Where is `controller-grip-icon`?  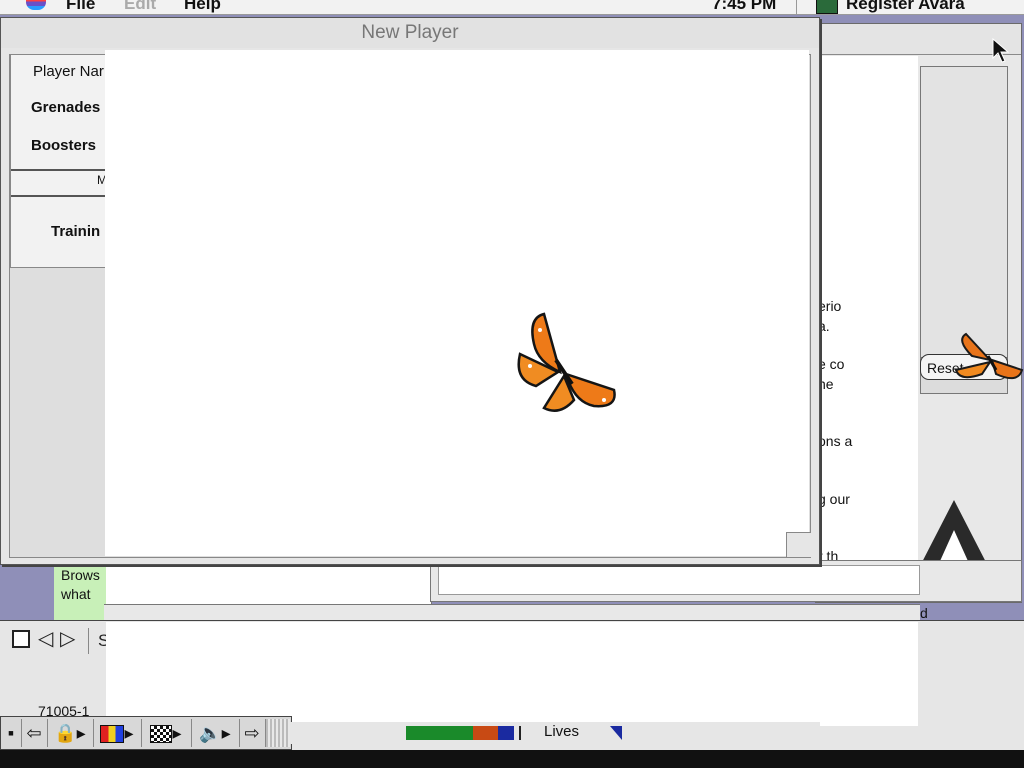 controller-grip-icon is located at coordinates (277, 733).